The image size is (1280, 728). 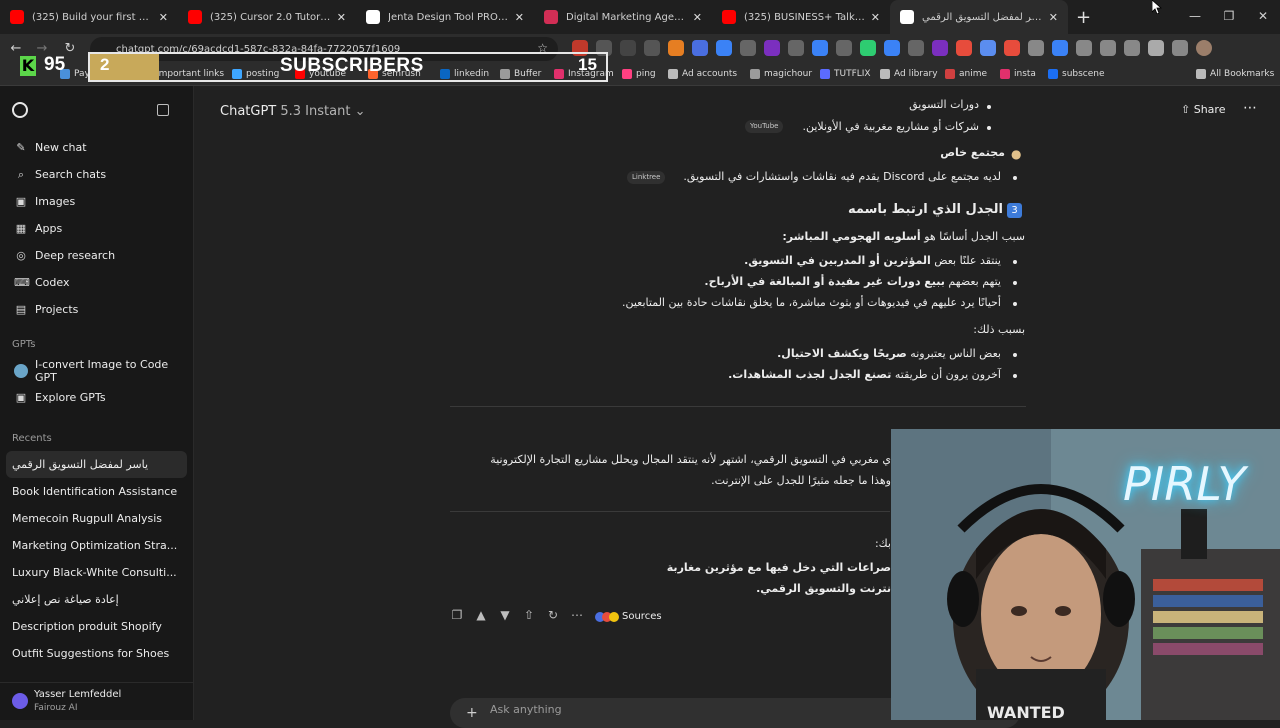 What do you see at coordinates (481, 615) in the screenshot?
I see `thumbs-up-icon: ▲` at bounding box center [481, 615].